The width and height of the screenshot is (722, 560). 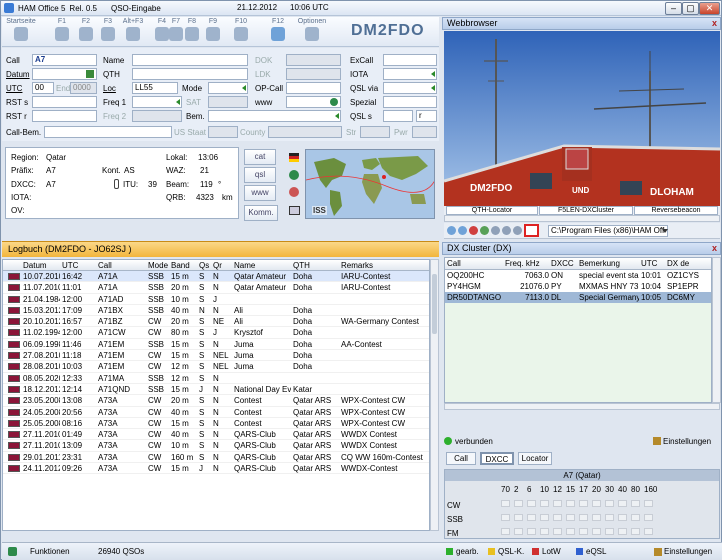 I want to click on tab-call: Call, so click(x=461, y=458).